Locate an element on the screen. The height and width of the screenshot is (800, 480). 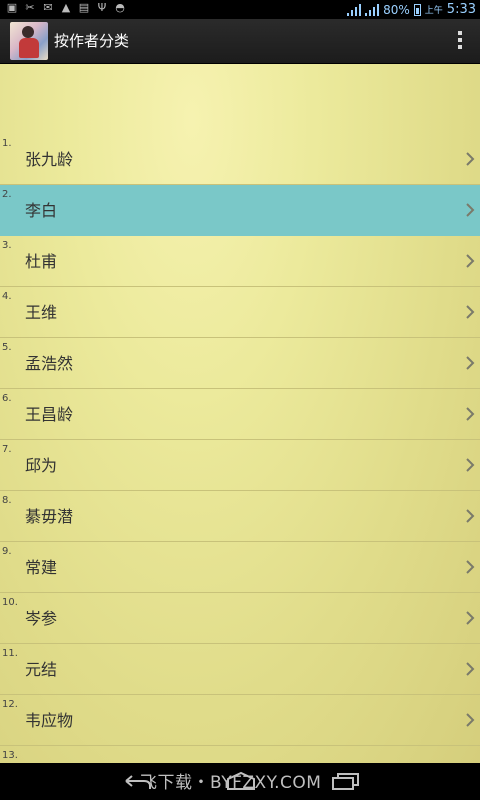
list-item: 1. 张九龄 is located at coordinates (240, 159).